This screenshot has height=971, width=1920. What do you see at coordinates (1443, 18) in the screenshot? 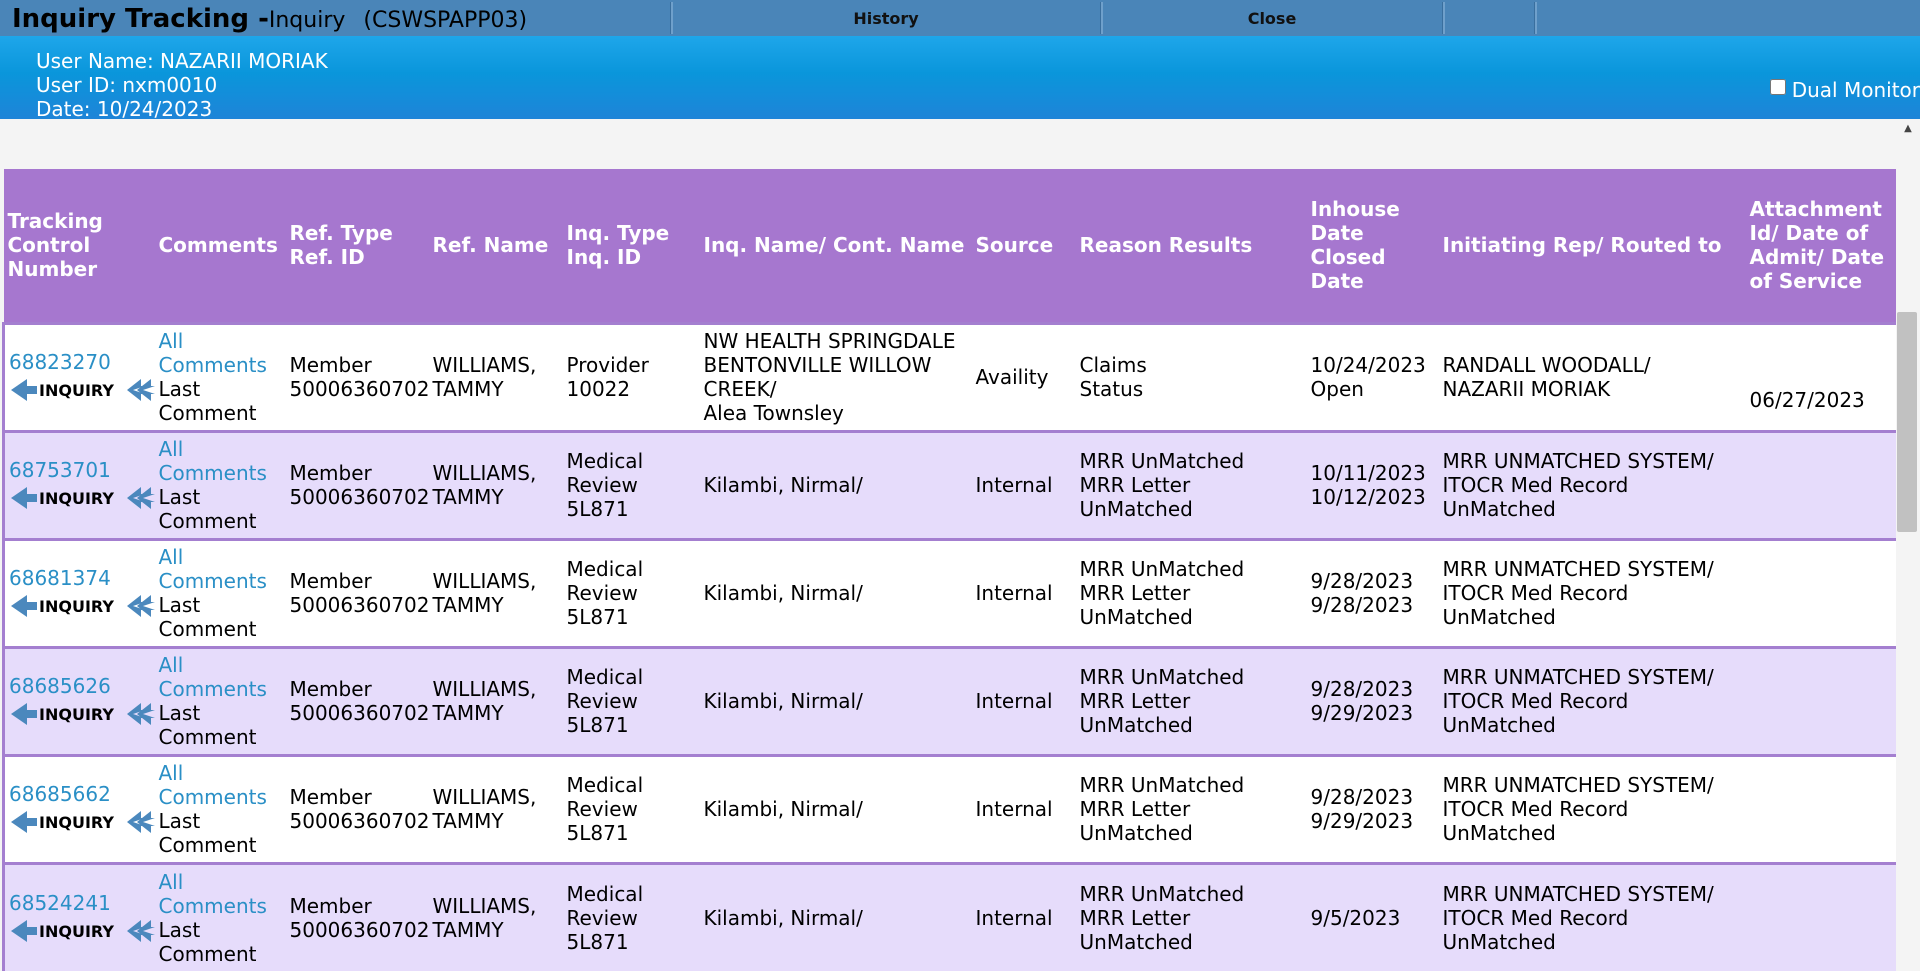
I see `menu-divider` at bounding box center [1443, 18].